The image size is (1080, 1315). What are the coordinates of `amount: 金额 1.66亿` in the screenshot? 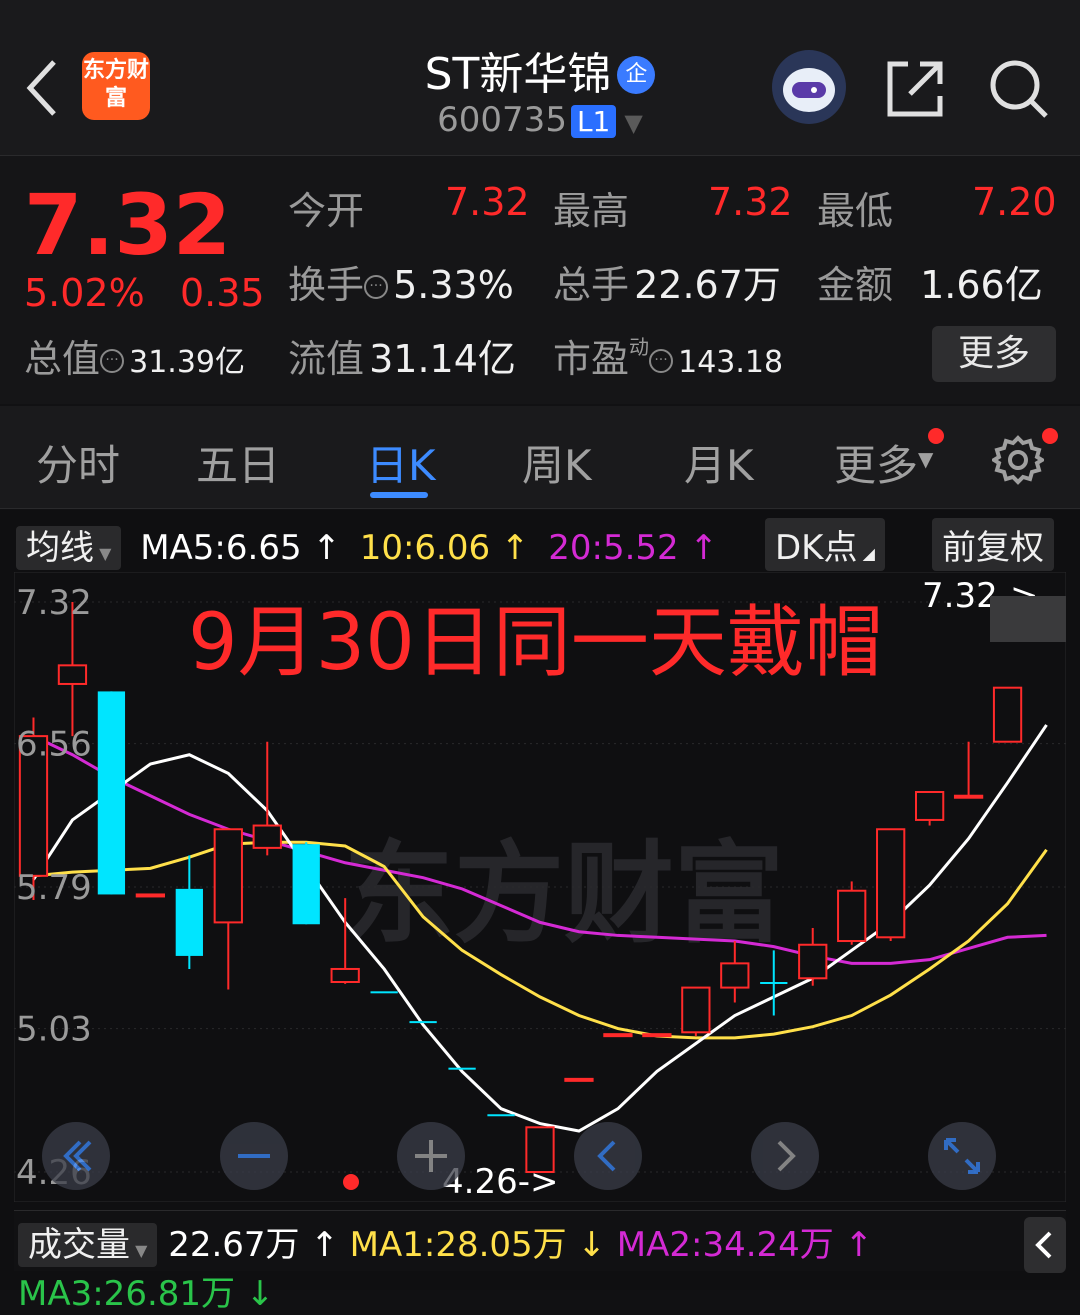 It's located at (930, 285).